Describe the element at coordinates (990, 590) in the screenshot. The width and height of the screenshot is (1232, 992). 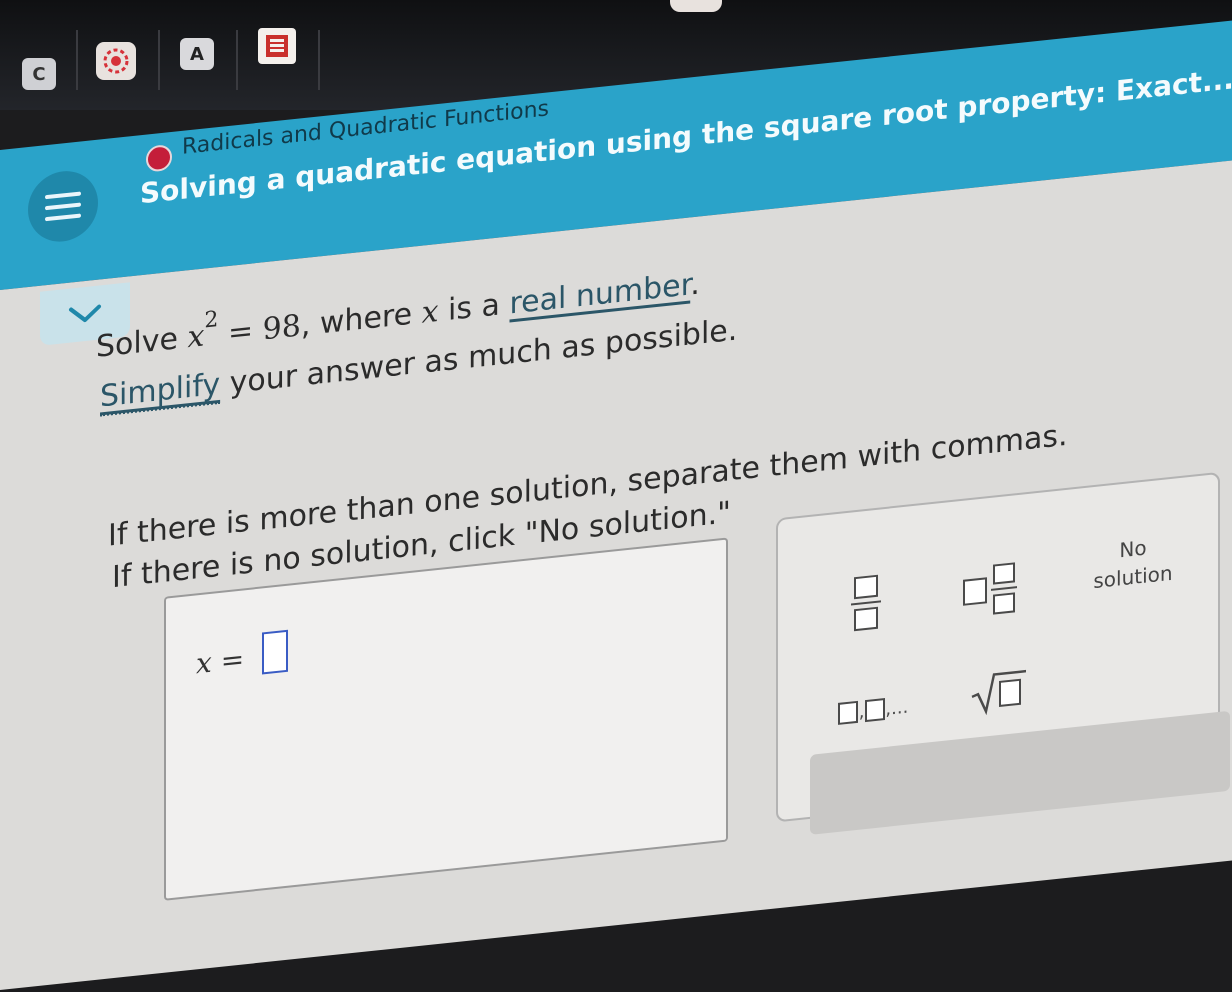
I see `mixed-number-key` at that location.